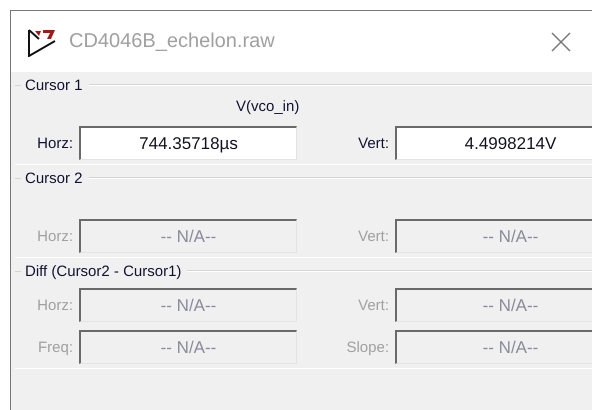 The image size is (592, 410). I want to click on window-title: CD4046B_echelon.raw, so click(172, 41).